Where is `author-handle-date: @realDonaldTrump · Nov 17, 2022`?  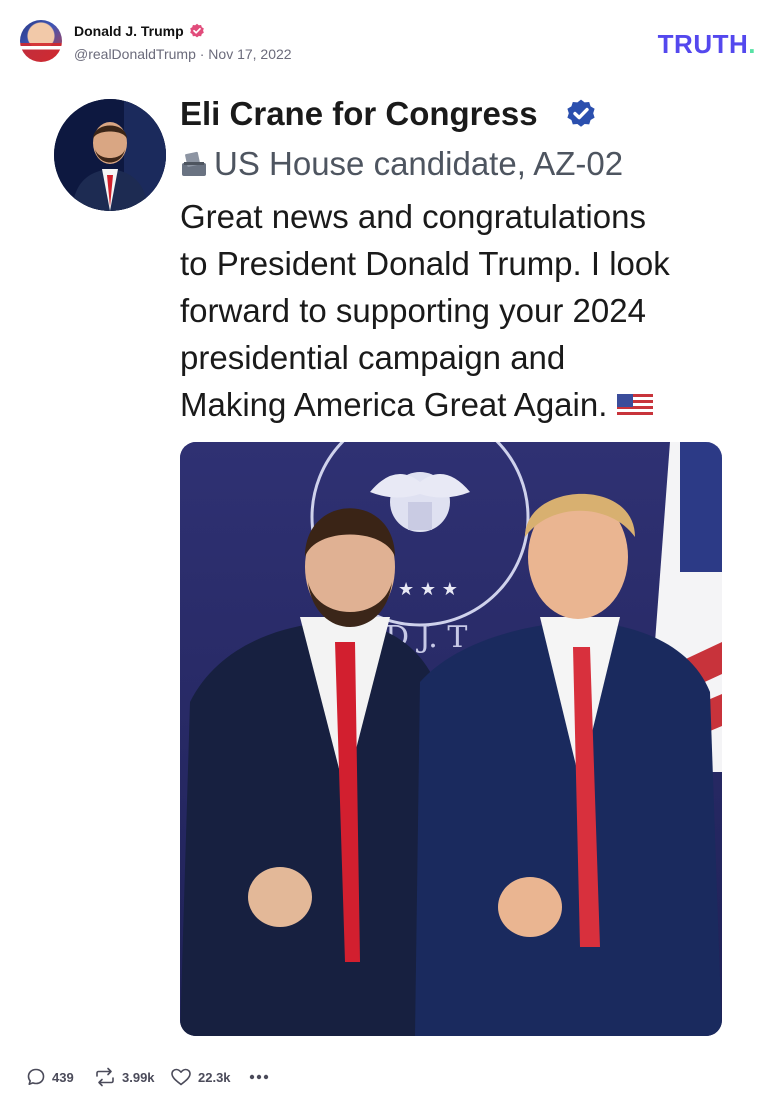 author-handle-date: @realDonaldTrump · Nov 17, 2022 is located at coordinates (183, 54).